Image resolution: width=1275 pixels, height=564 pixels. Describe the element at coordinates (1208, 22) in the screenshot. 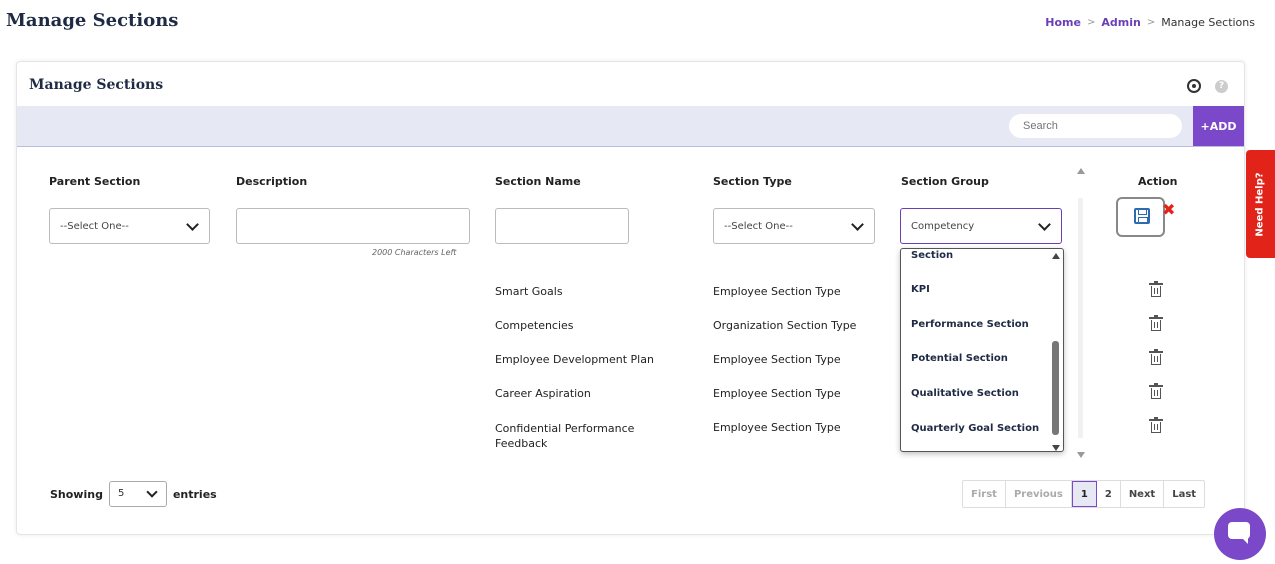

I see `breadcrumb-current: Manage Sections` at that location.